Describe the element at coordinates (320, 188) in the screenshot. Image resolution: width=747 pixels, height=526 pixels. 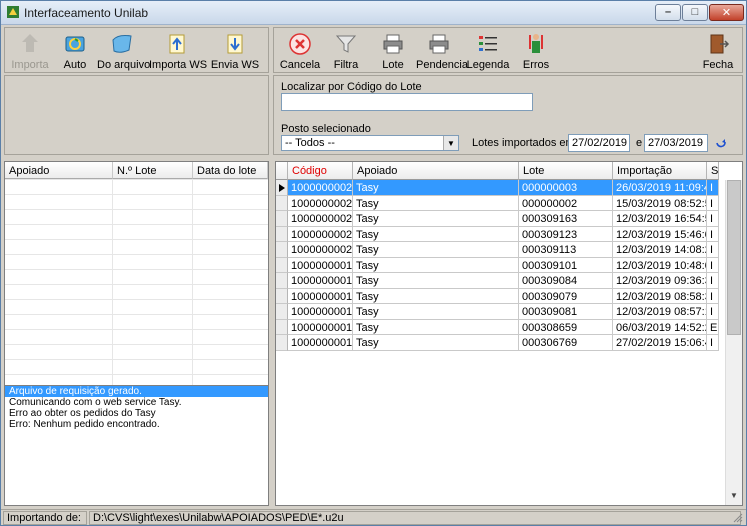
I see `table-cell: 10000000024` at that location.